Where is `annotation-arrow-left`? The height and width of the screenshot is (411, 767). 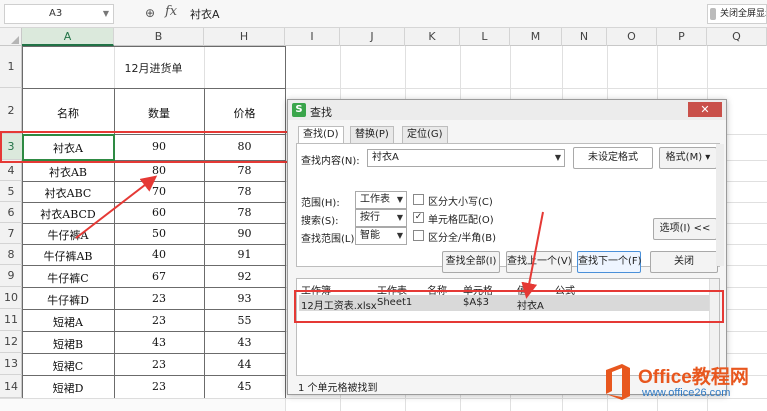
annotation-arrow-left is located at coordinates (116, 207).